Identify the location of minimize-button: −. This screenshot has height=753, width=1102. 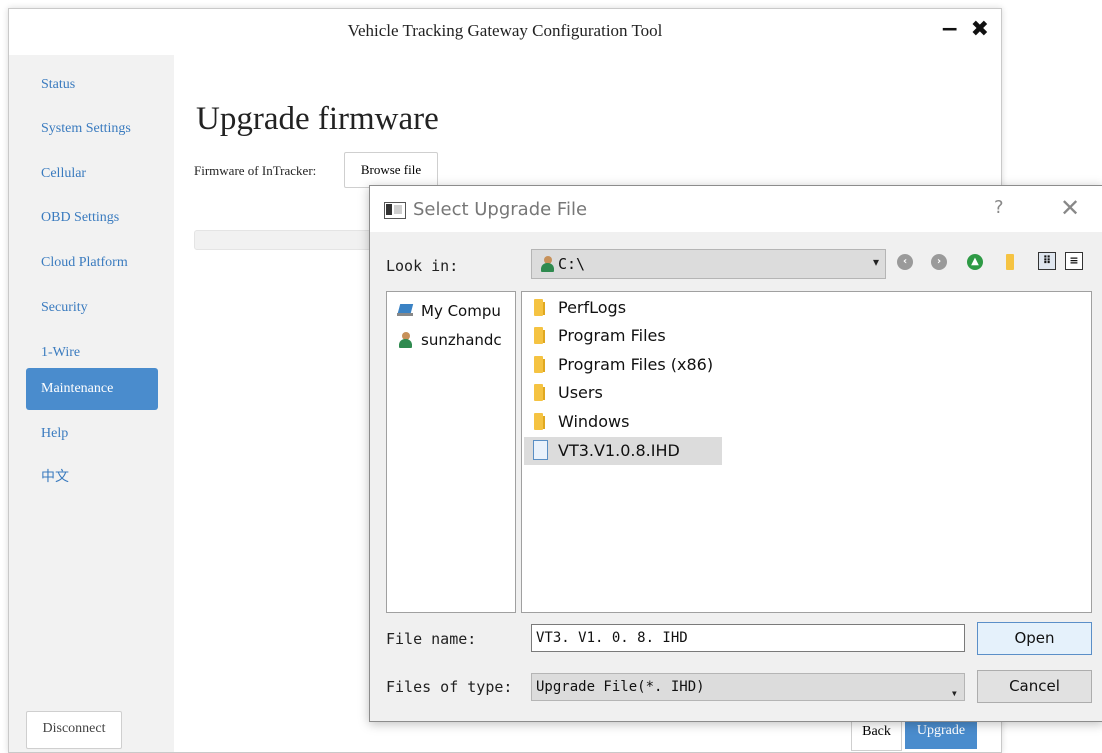
(949, 29).